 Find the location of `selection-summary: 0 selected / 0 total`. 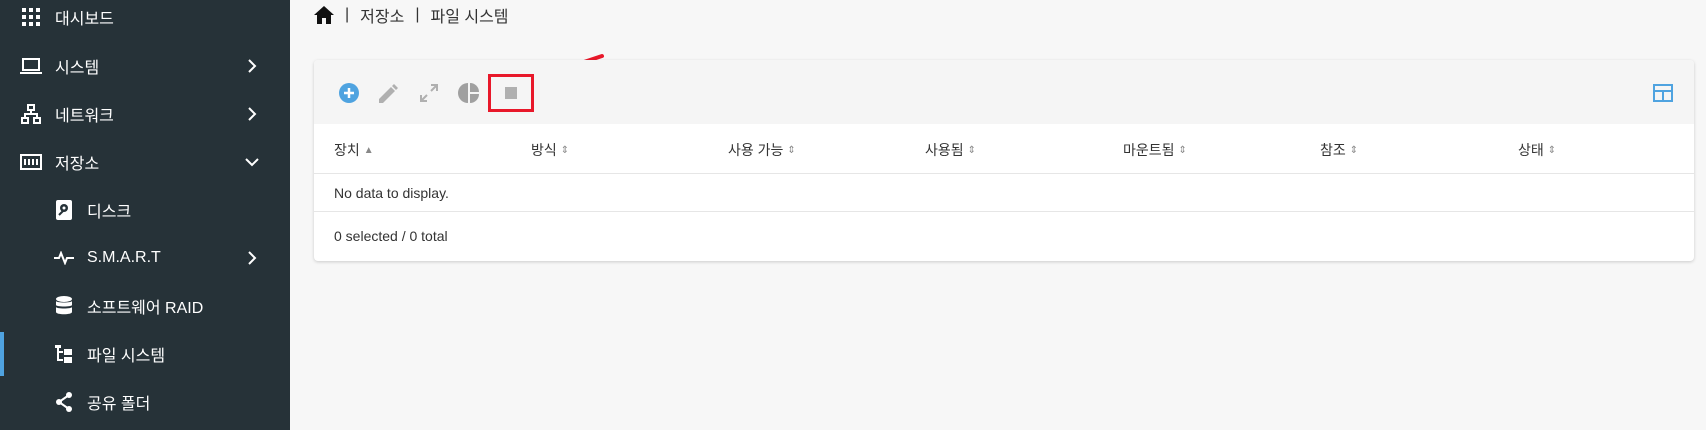

selection-summary: 0 selected / 0 total is located at coordinates (391, 236).